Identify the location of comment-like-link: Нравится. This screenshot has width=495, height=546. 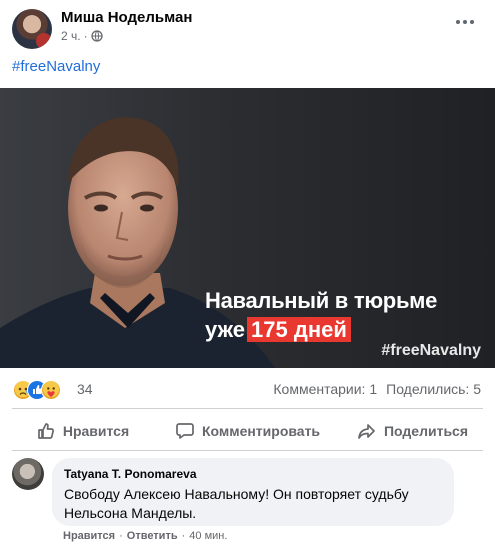
(89, 536).